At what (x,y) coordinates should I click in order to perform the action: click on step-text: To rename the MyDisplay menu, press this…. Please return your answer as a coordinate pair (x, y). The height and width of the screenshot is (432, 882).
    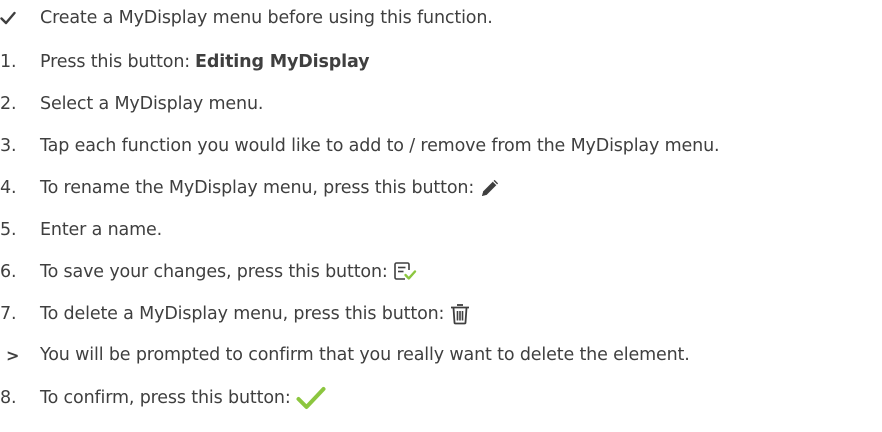
    Looking at the image, I should click on (270, 188).